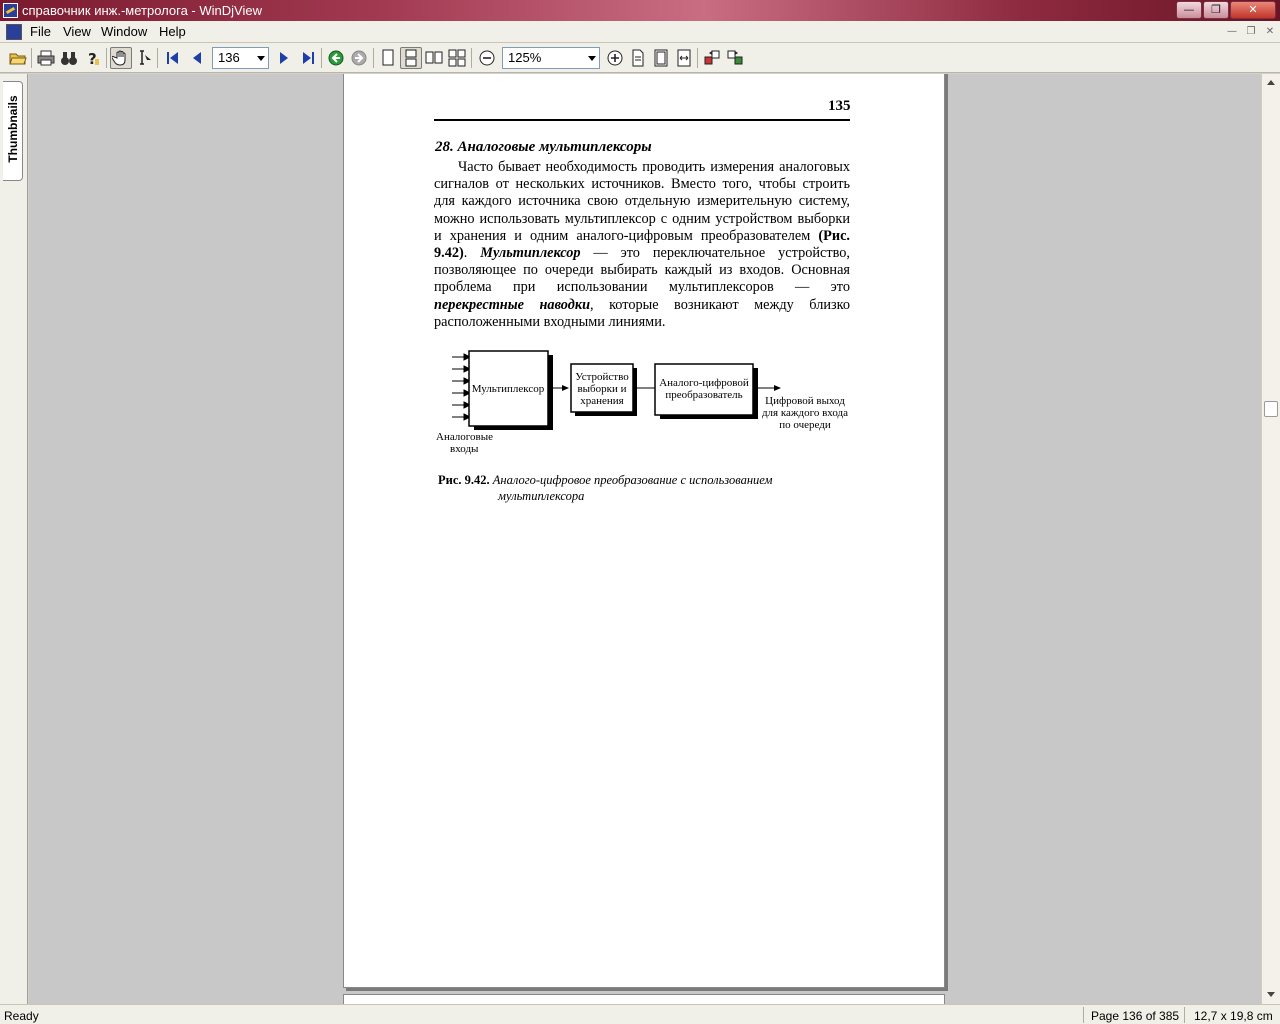 The height and width of the screenshot is (1024, 1280). What do you see at coordinates (1233, 1016) in the screenshot?
I see `status-page-size: 12,7 x 19,8 cm` at bounding box center [1233, 1016].